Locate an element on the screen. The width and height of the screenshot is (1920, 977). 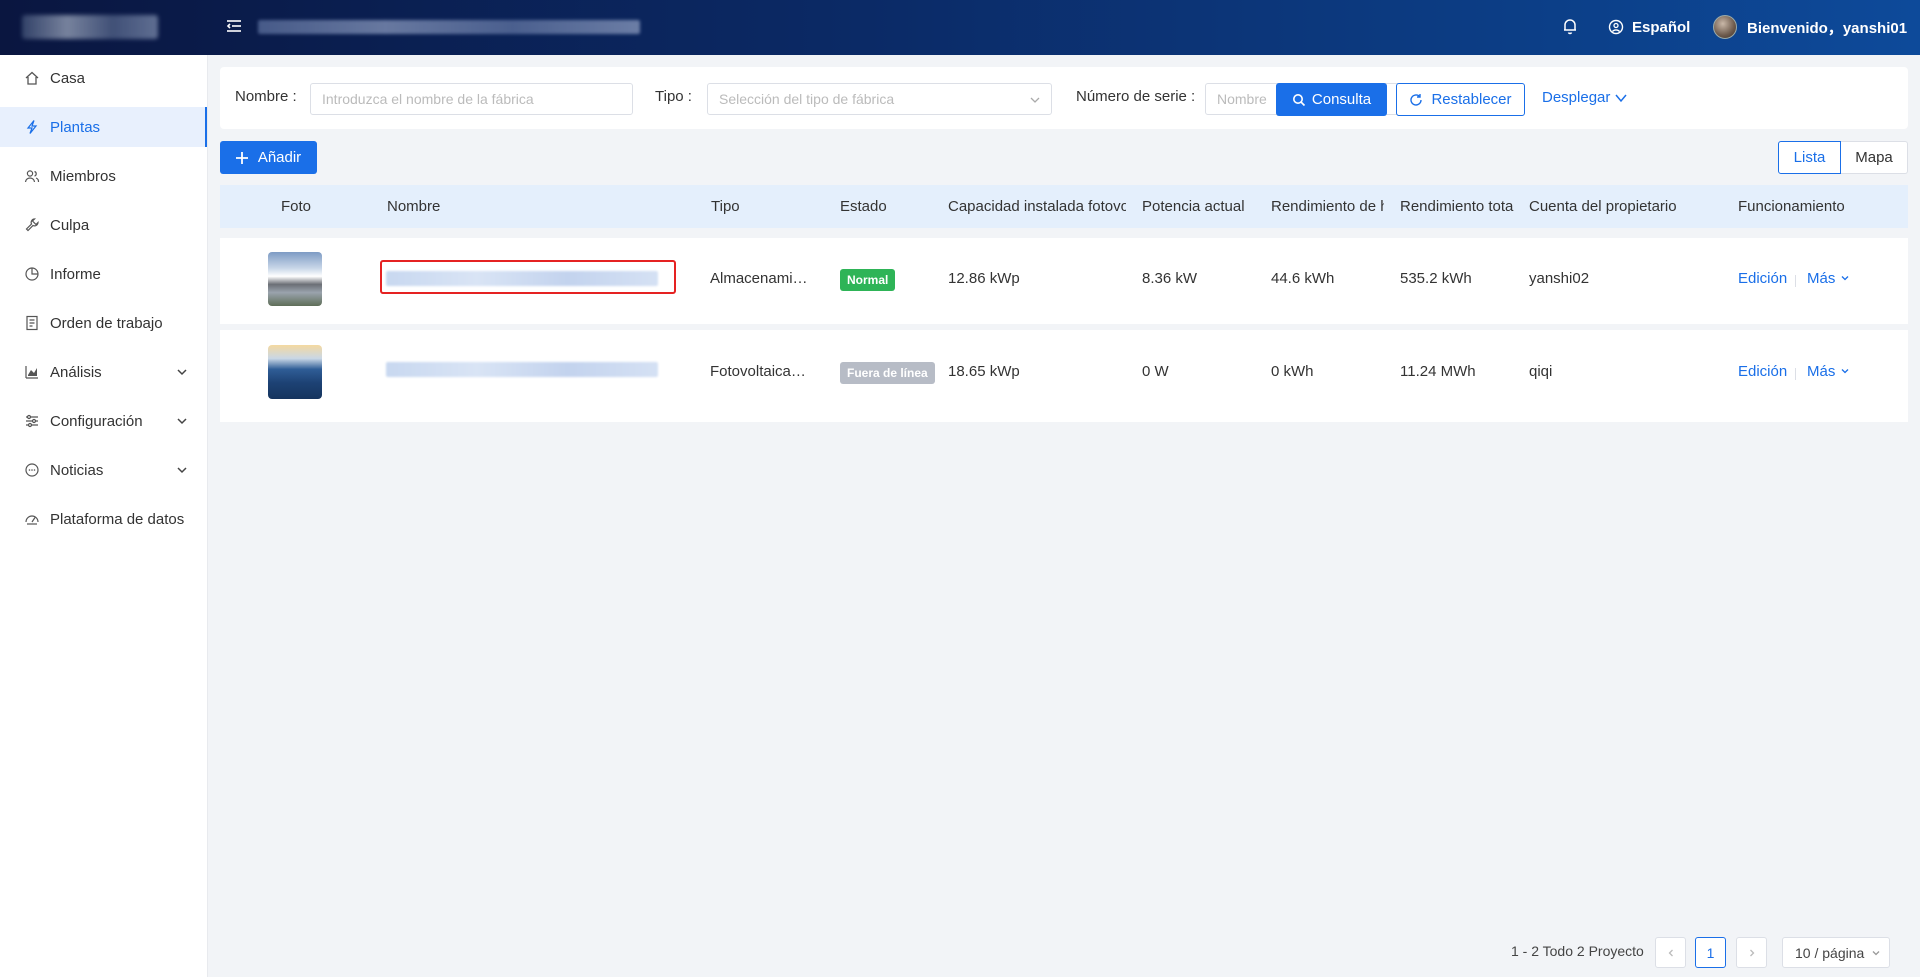
name-filter-input: Introduzca el nombre de la fábrica is located at coordinates (471, 99).